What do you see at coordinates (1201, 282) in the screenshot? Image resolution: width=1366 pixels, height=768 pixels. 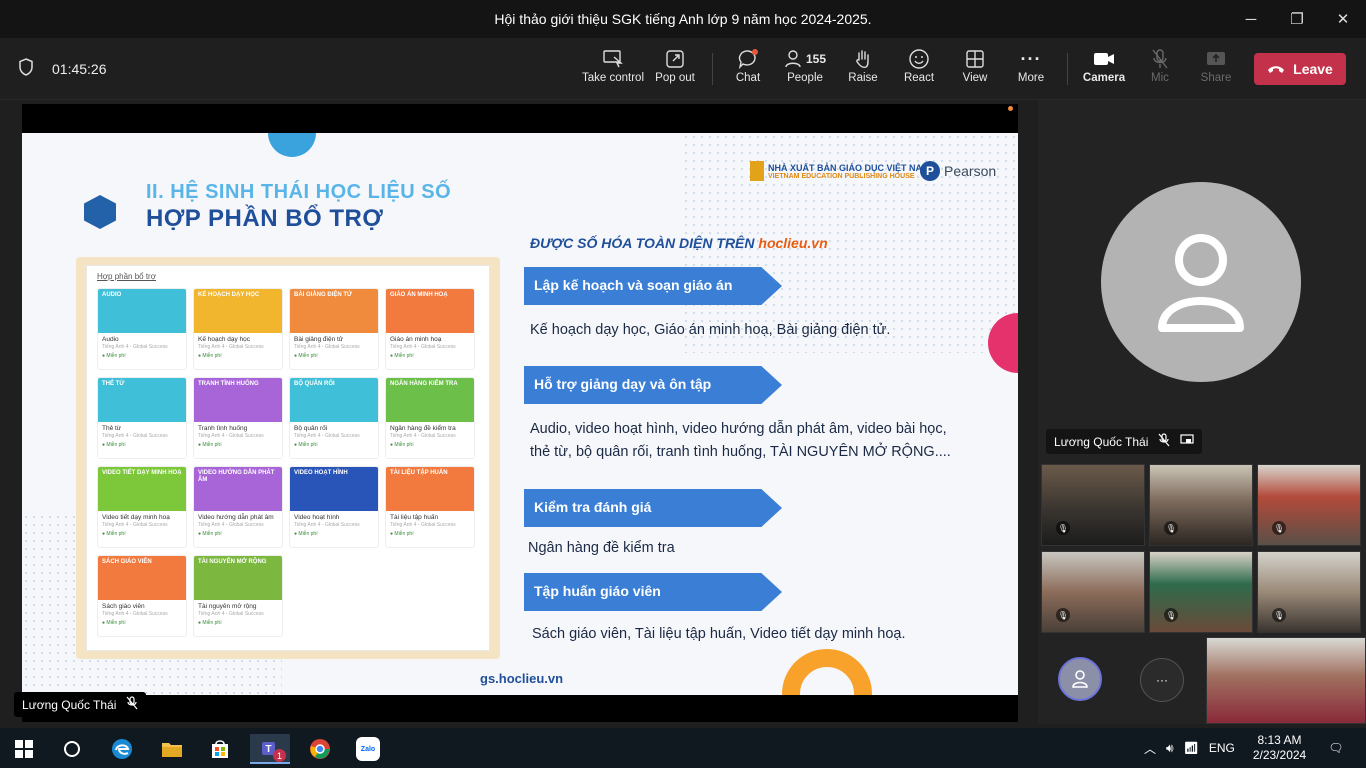 I see `participant-avatar` at bounding box center [1201, 282].